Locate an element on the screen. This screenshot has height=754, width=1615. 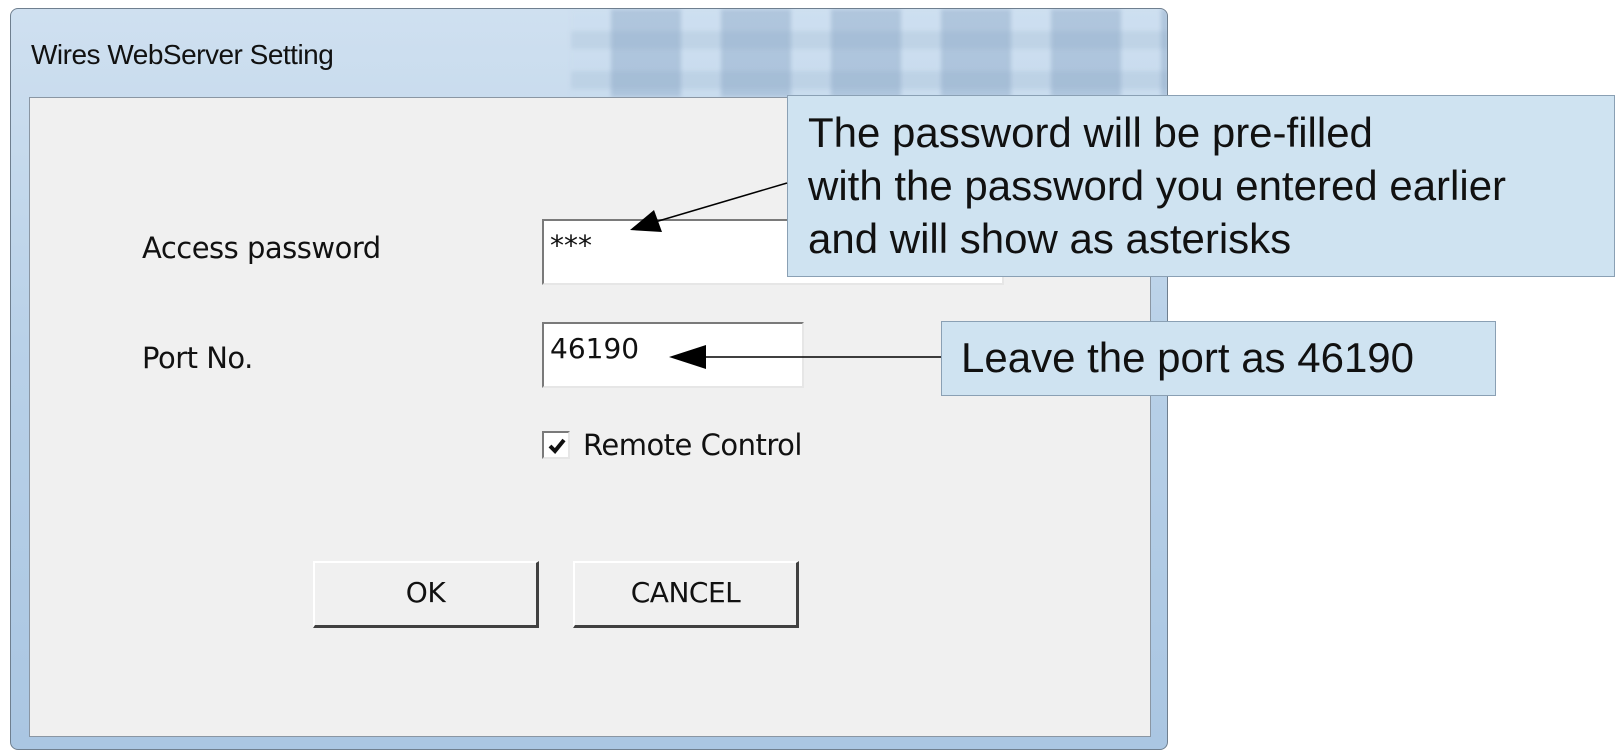
remote-control-label: Remote Control is located at coordinates (692, 445).